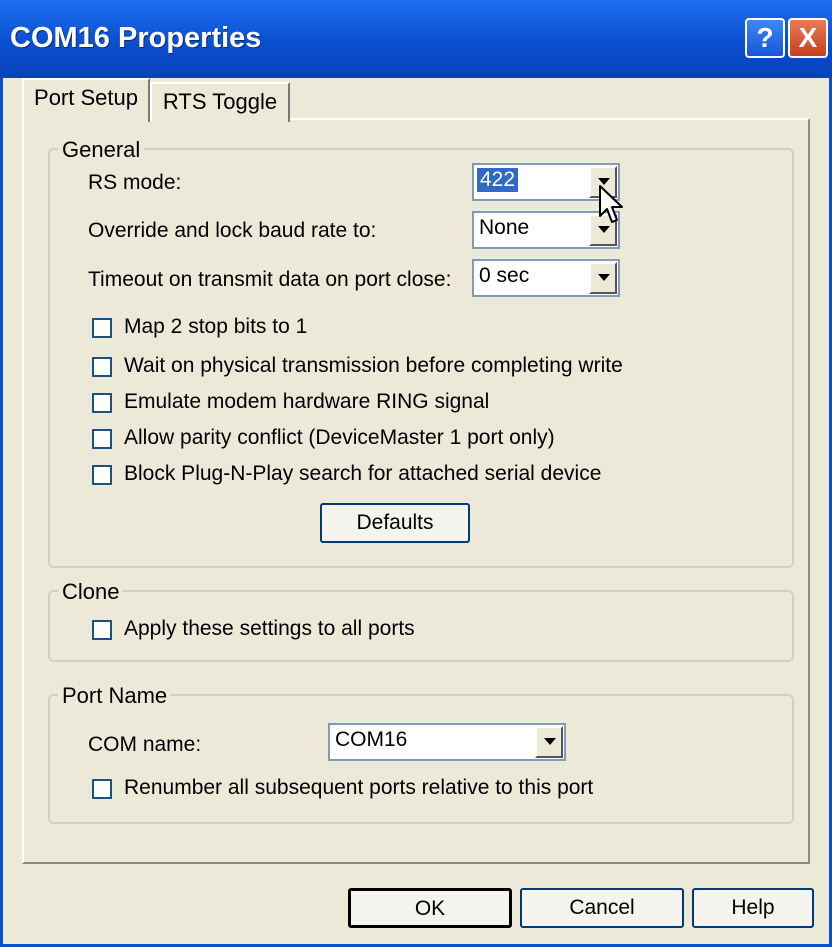 The width and height of the screenshot is (832, 947). I want to click on com-name-select: COM16, so click(447, 742).